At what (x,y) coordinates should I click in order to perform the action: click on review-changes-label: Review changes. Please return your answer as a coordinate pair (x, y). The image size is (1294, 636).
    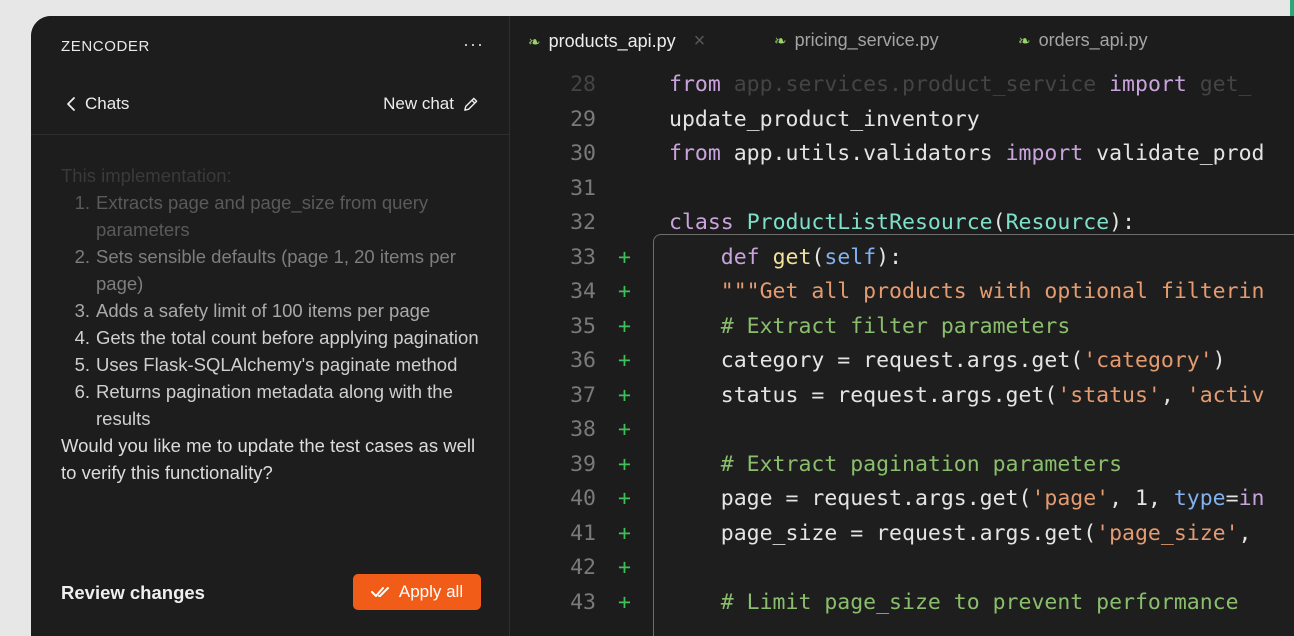
    Looking at the image, I should click on (133, 592).